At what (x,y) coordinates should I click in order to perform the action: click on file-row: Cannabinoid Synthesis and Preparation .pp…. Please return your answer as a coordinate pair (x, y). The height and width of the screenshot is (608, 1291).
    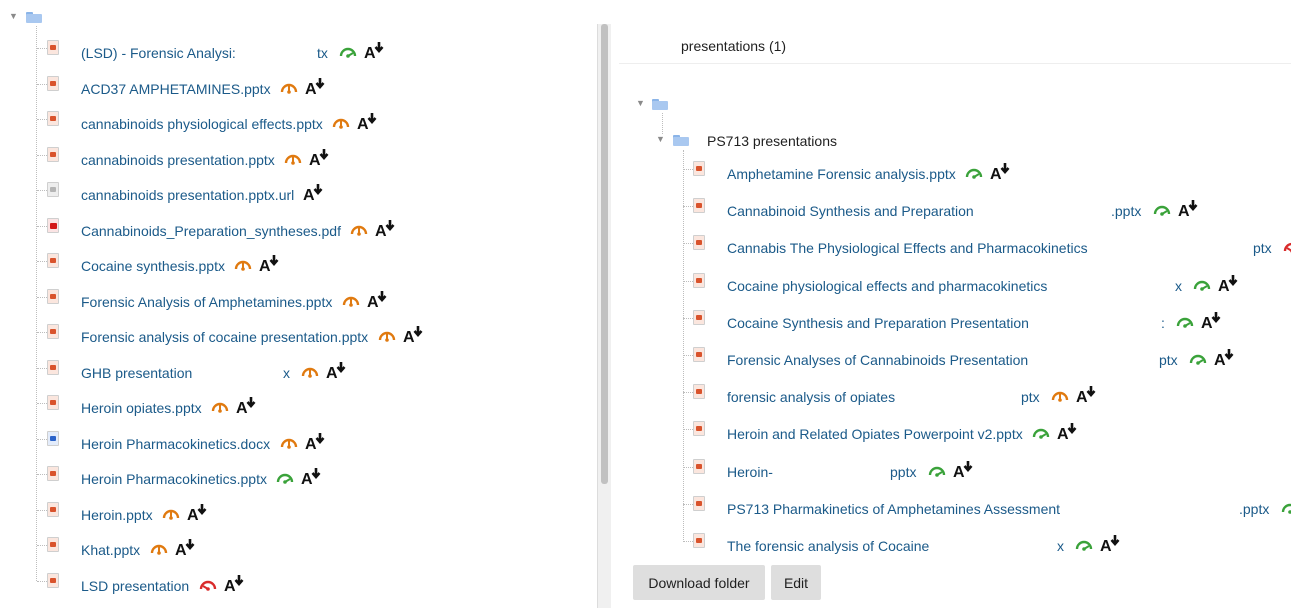
    Looking at the image, I should click on (987, 212).